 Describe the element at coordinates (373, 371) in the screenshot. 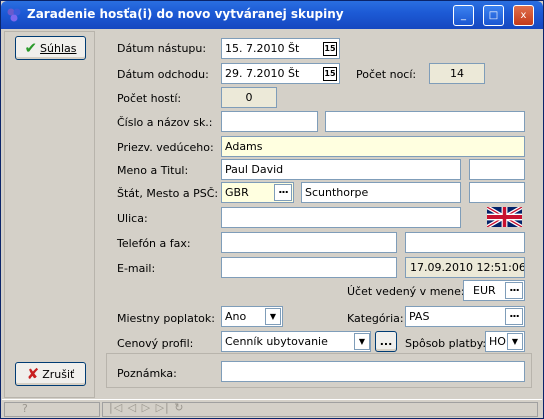

I see `note-field` at that location.